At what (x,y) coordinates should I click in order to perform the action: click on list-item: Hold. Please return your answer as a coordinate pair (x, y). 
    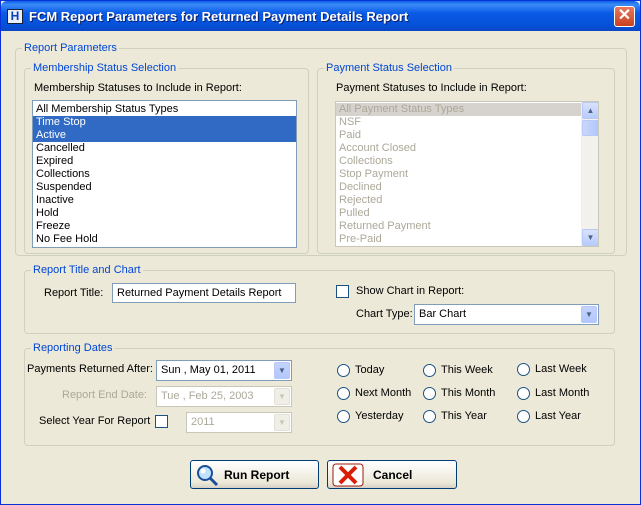
    Looking at the image, I should click on (164, 213).